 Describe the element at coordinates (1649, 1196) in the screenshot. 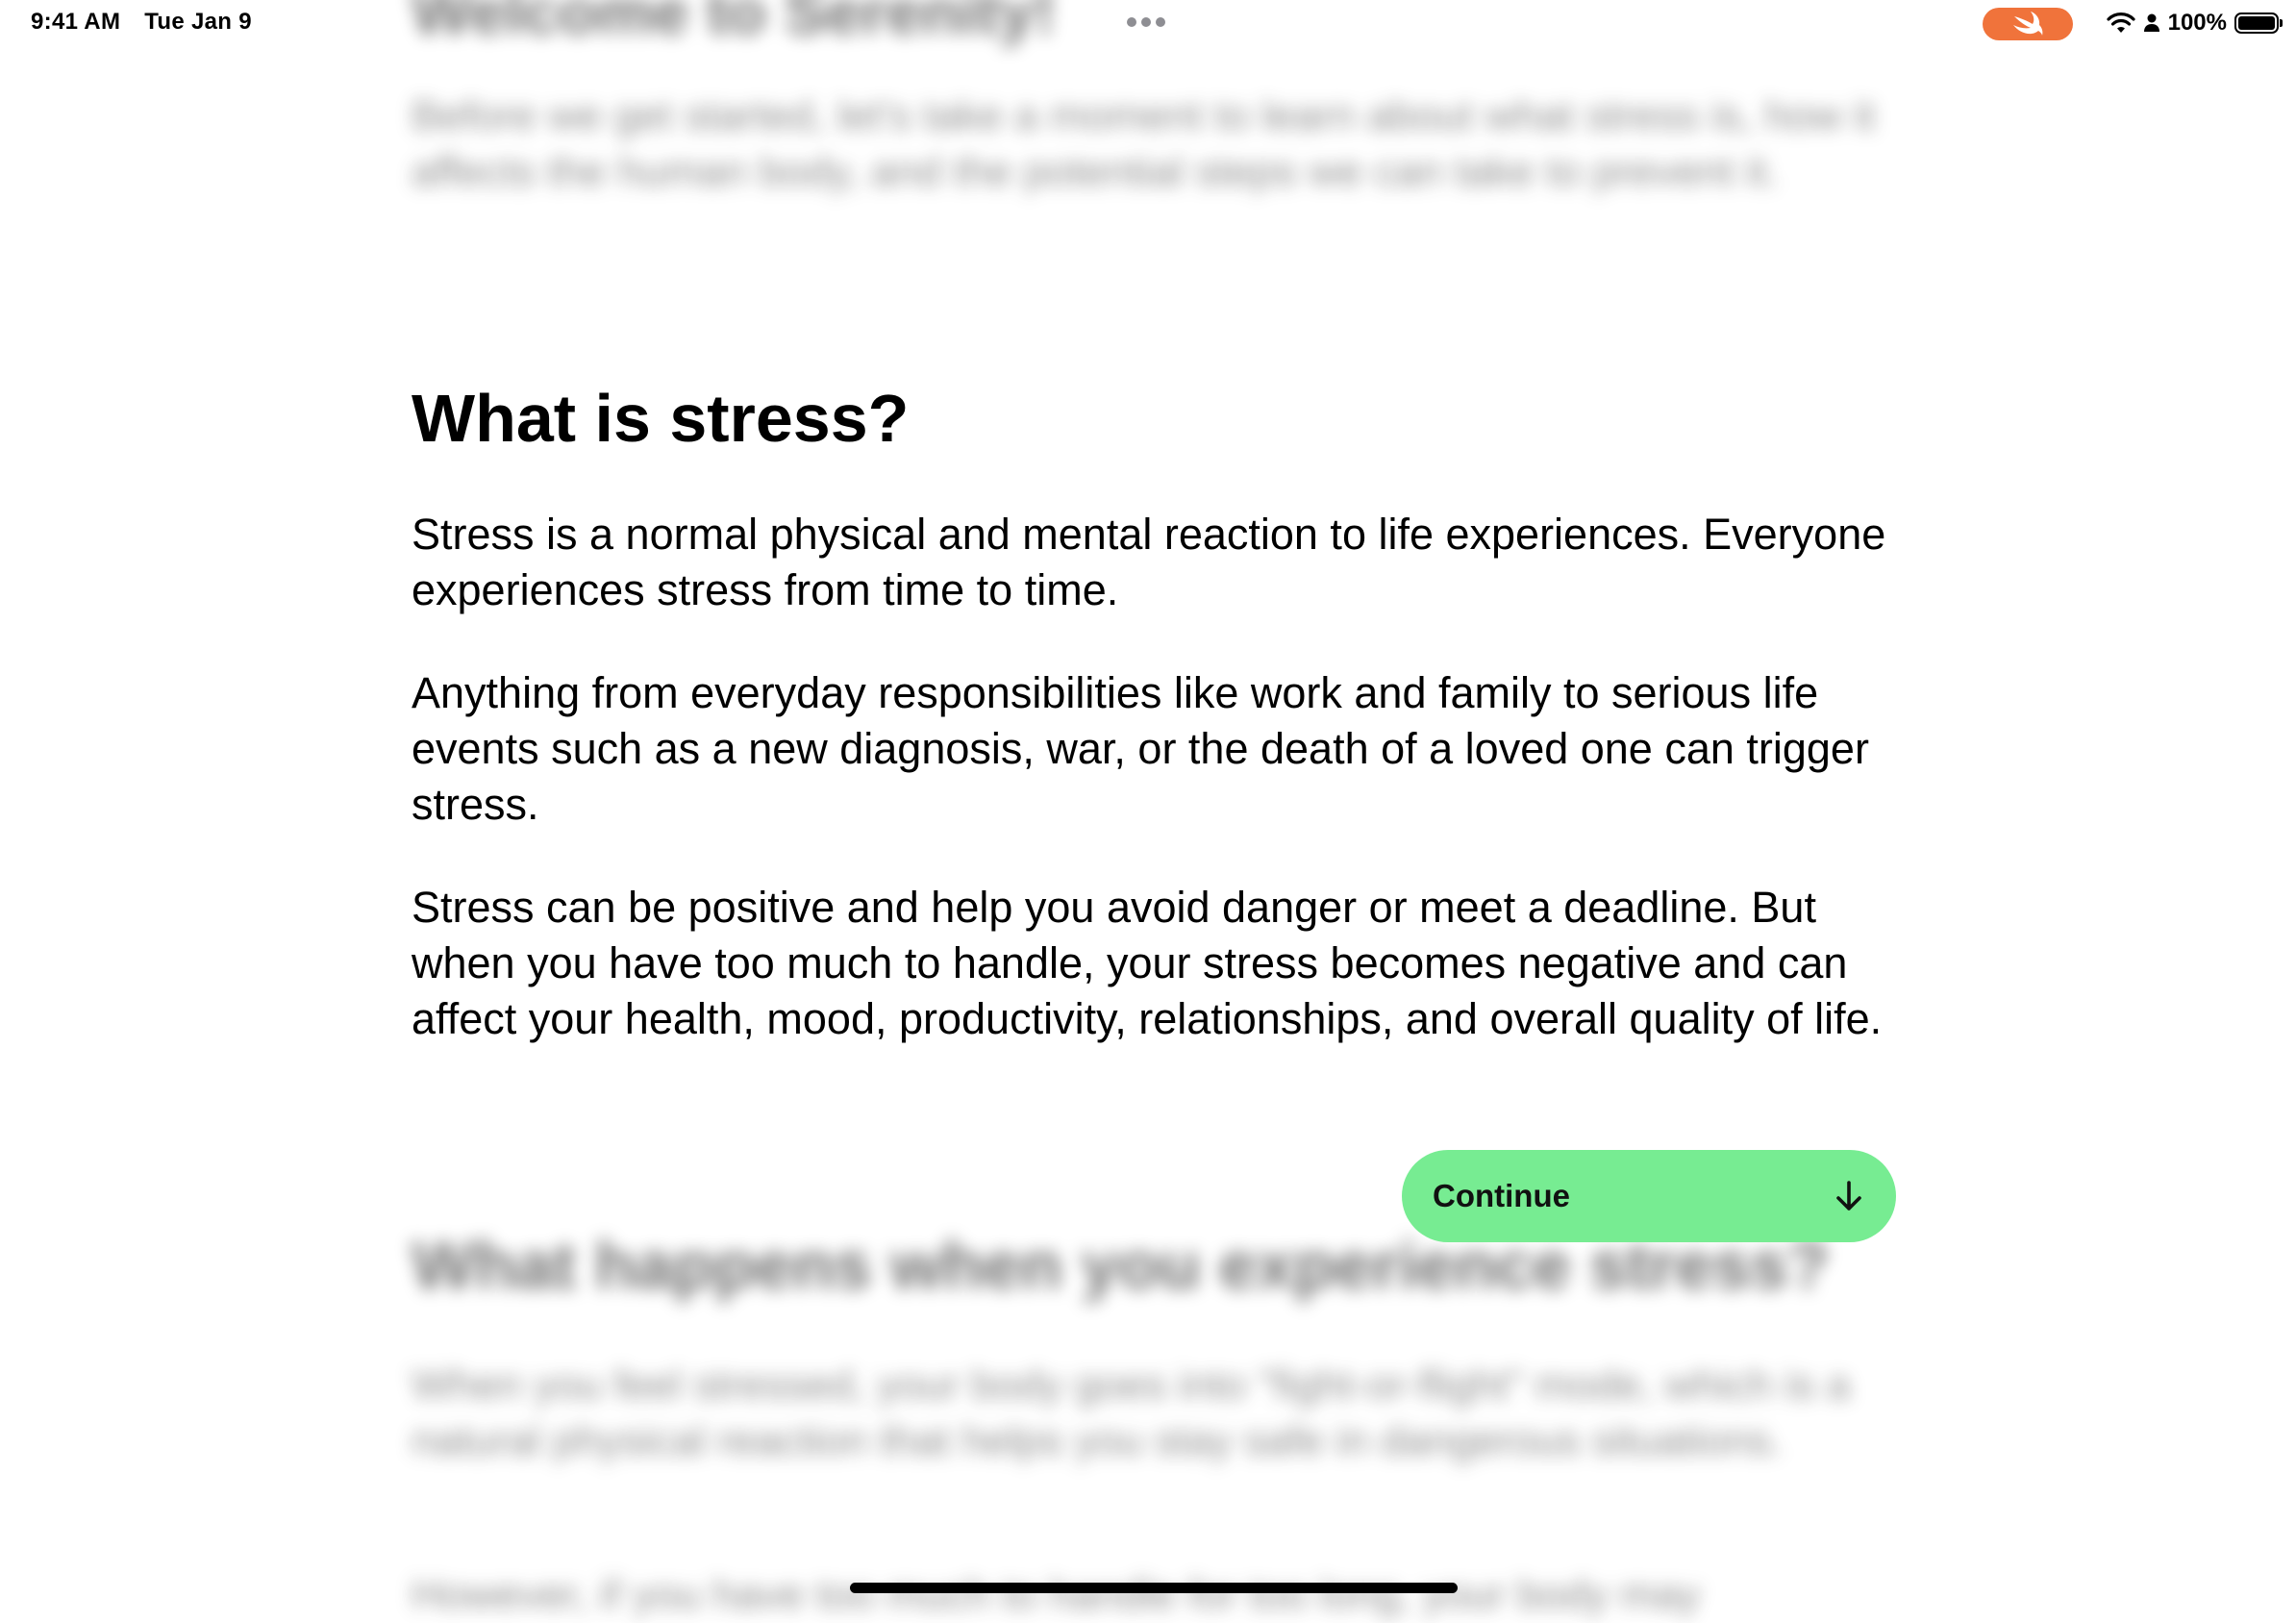

I see `continue-button: Continue` at that location.